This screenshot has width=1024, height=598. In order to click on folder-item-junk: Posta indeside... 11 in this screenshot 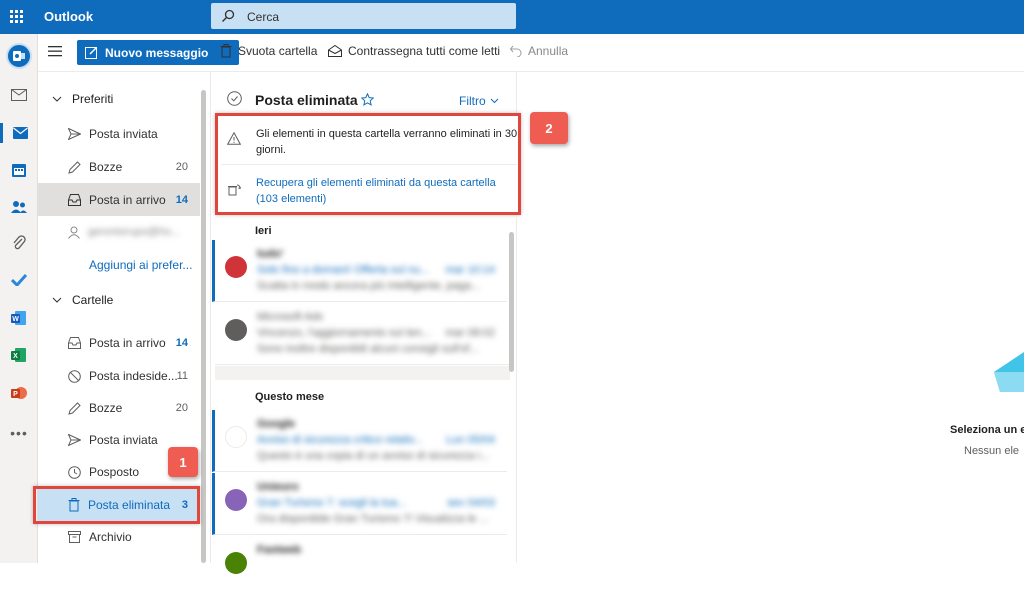, I will do `click(119, 376)`.